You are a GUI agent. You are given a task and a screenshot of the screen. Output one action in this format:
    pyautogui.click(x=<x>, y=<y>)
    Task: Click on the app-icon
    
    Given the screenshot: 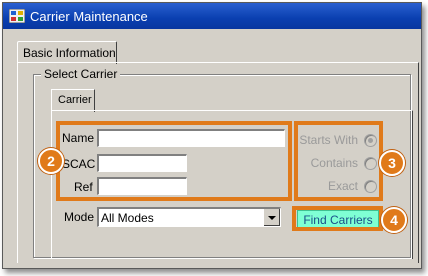 What is the action you would take?
    pyautogui.click(x=17, y=16)
    